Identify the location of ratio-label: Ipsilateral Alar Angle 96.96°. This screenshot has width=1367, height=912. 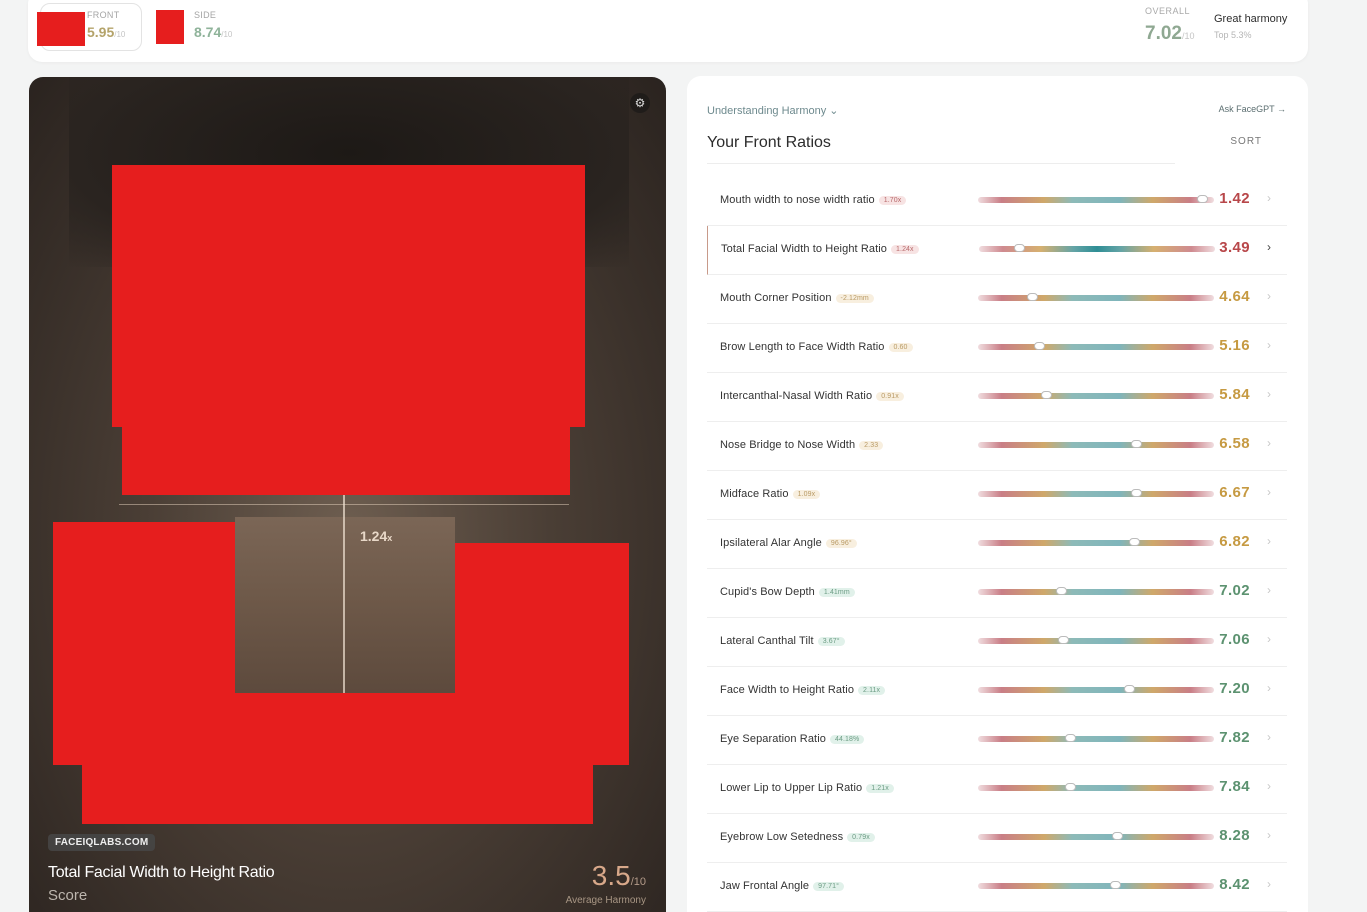
(788, 543).